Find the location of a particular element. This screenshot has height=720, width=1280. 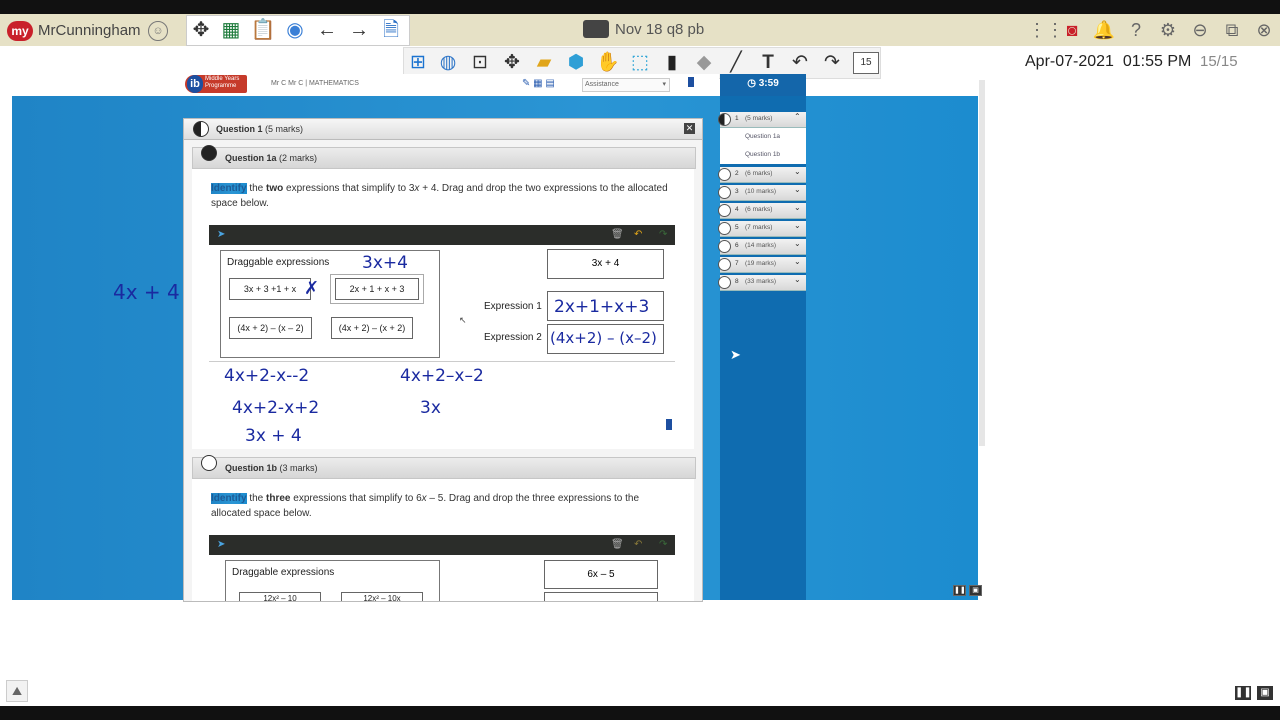

help-icon: ? is located at coordinates (1136, 30).